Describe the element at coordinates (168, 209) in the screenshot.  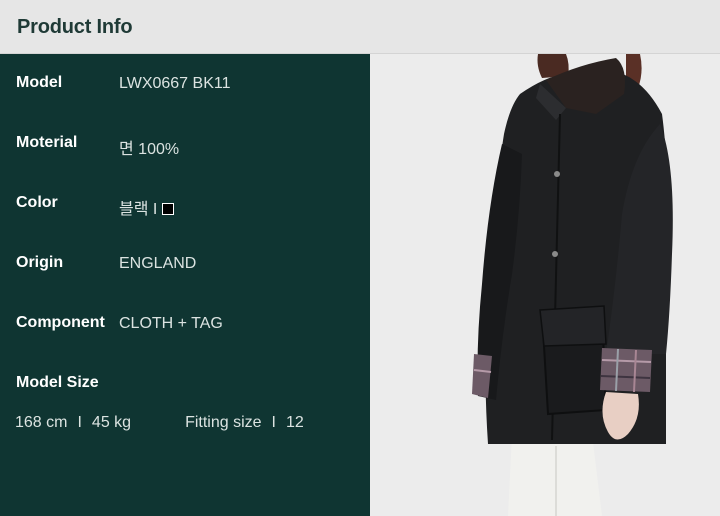
I see `color-swatch` at that location.